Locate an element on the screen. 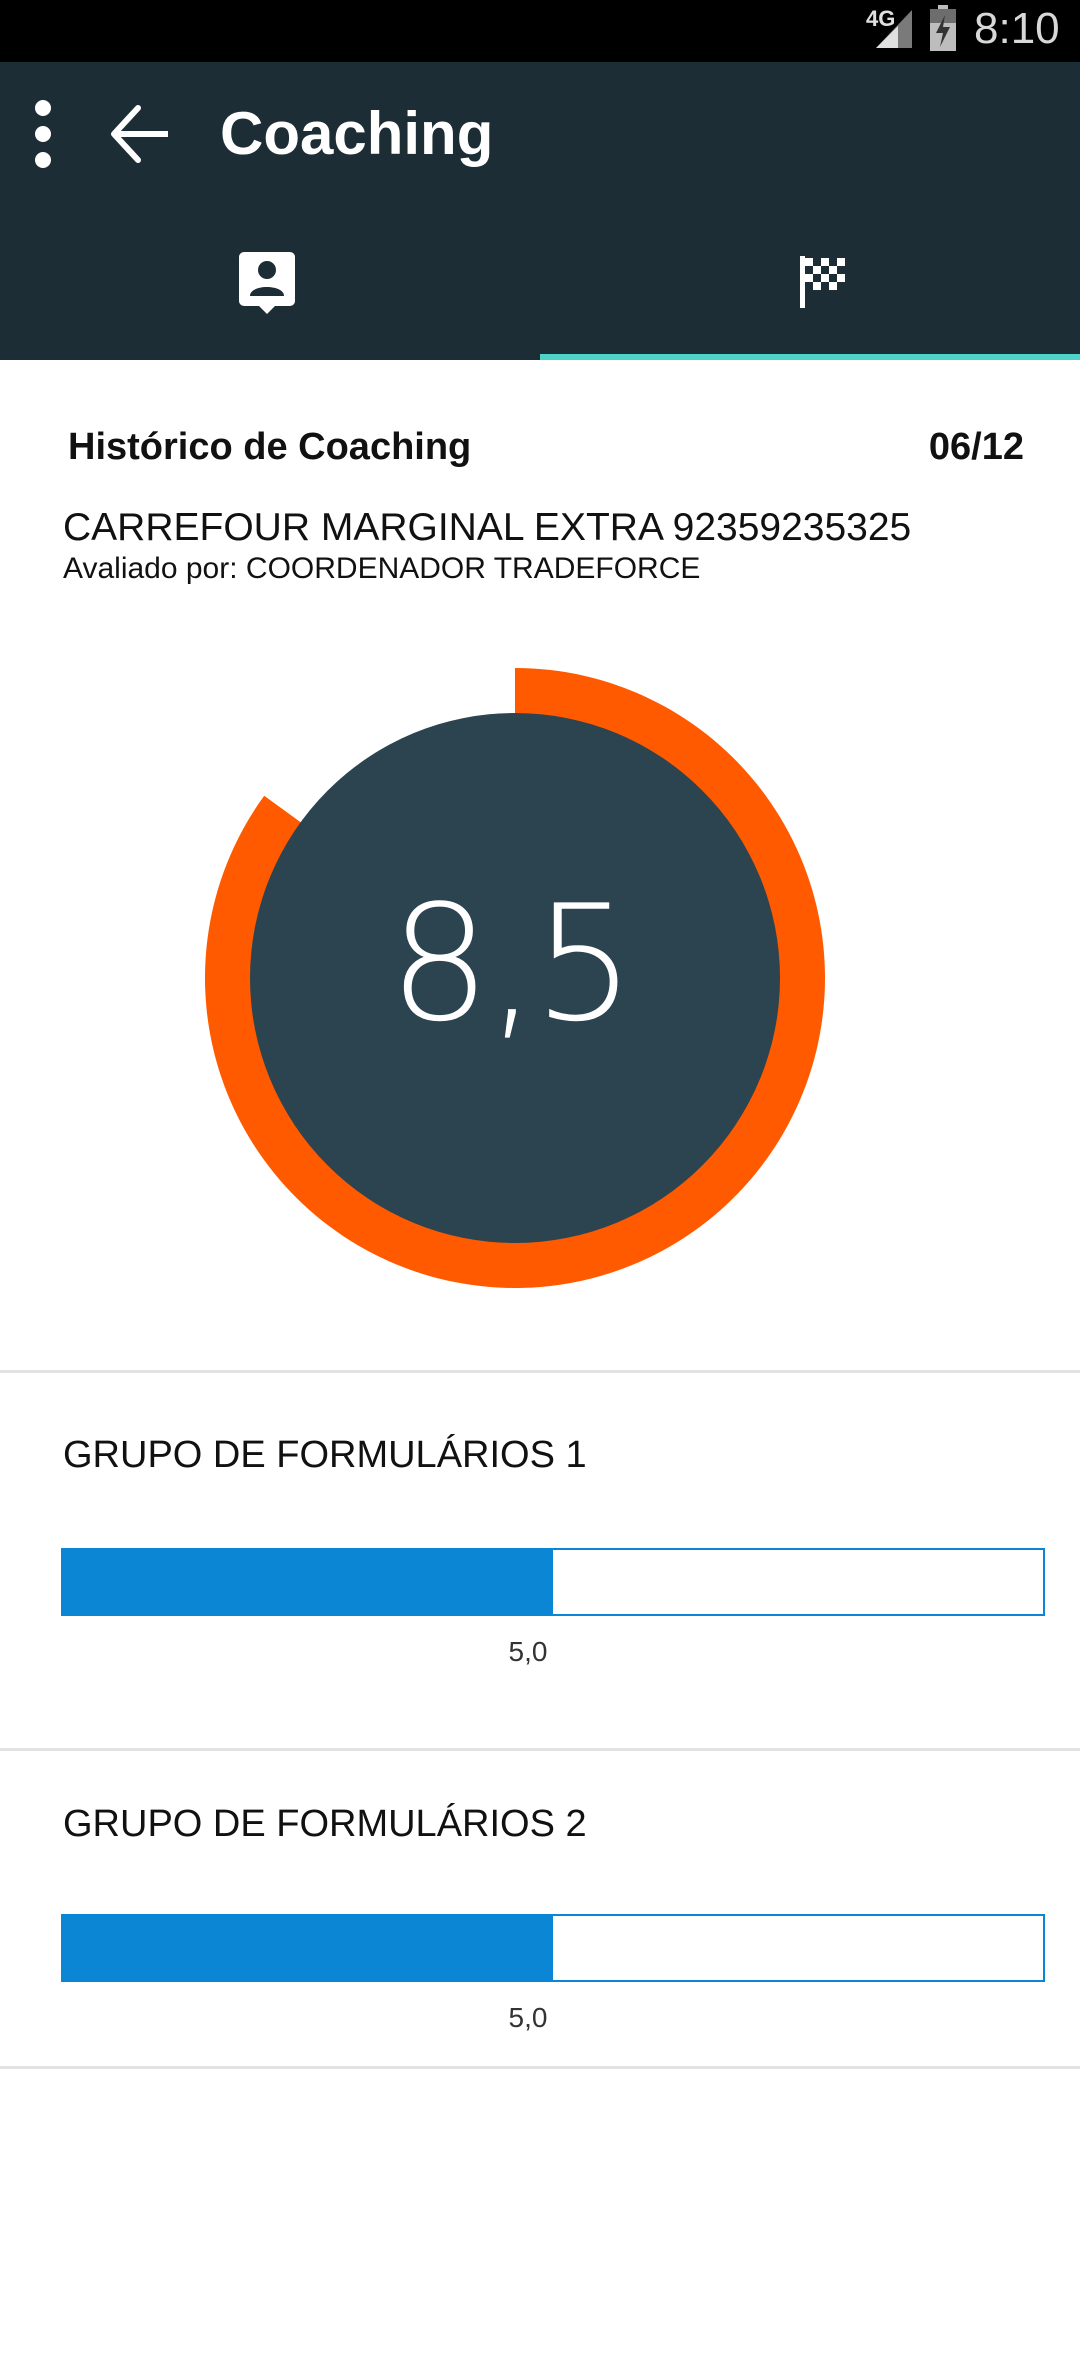 This screenshot has width=1080, height=2378. tab-indicator is located at coordinates (810, 357).